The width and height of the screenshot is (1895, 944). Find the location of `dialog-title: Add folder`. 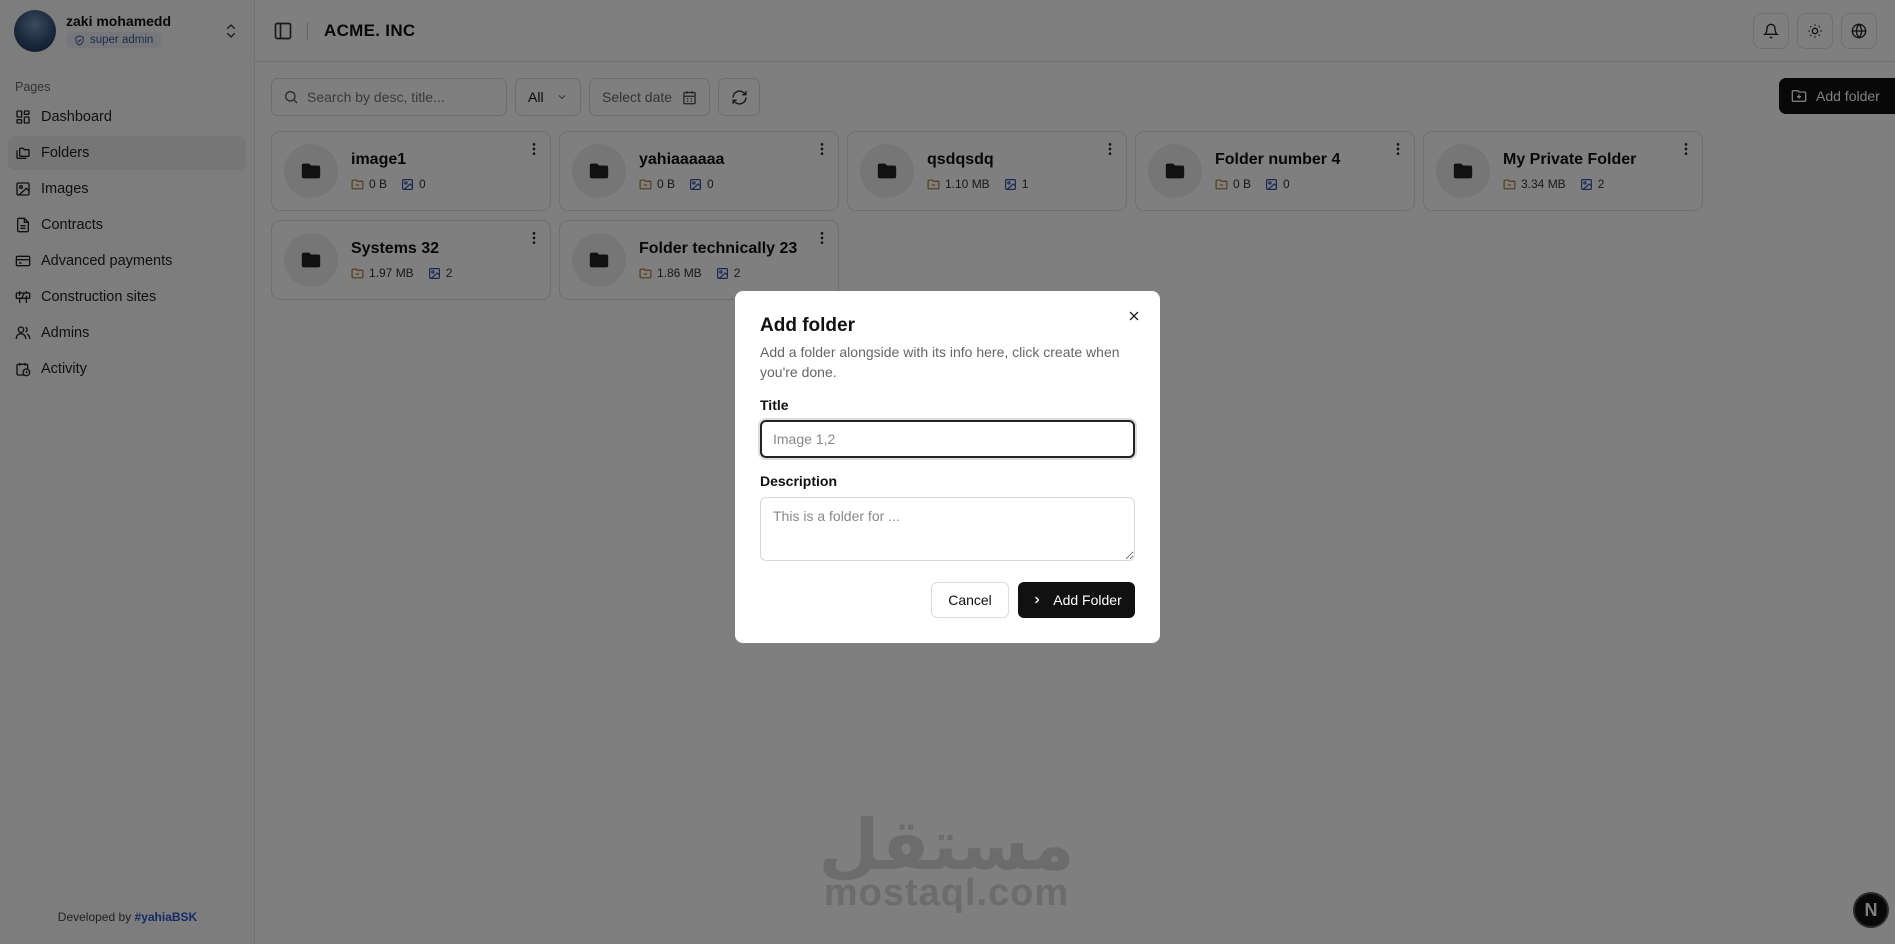

dialog-title: Add folder is located at coordinates (807, 325).